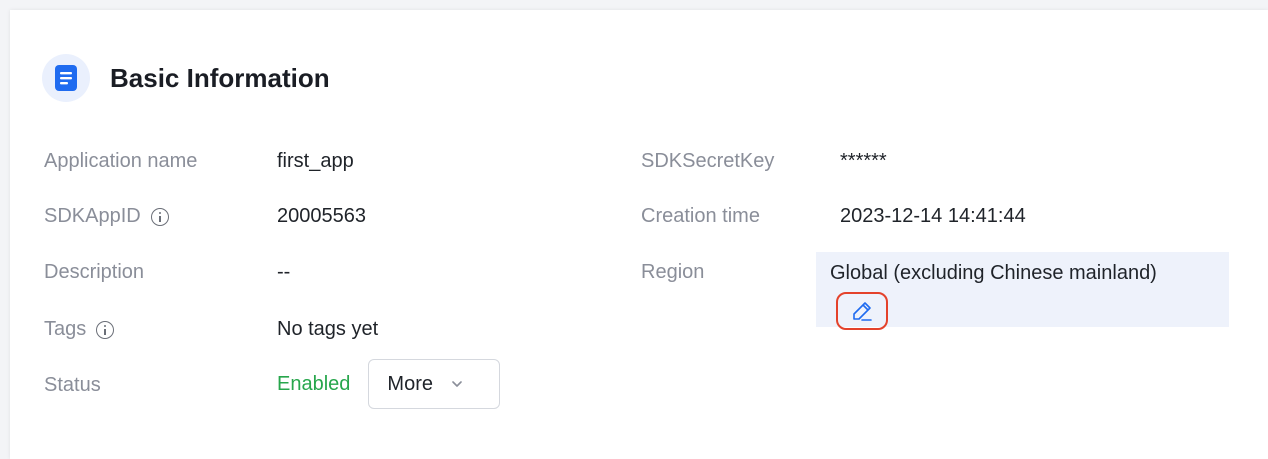  What do you see at coordinates (410, 383) in the screenshot?
I see `more-button-label: More` at bounding box center [410, 383].